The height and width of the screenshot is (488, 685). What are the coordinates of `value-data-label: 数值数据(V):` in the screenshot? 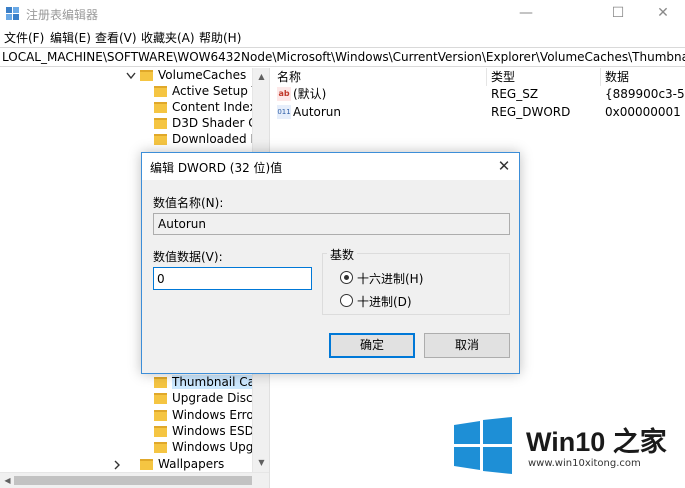 It's located at (188, 257).